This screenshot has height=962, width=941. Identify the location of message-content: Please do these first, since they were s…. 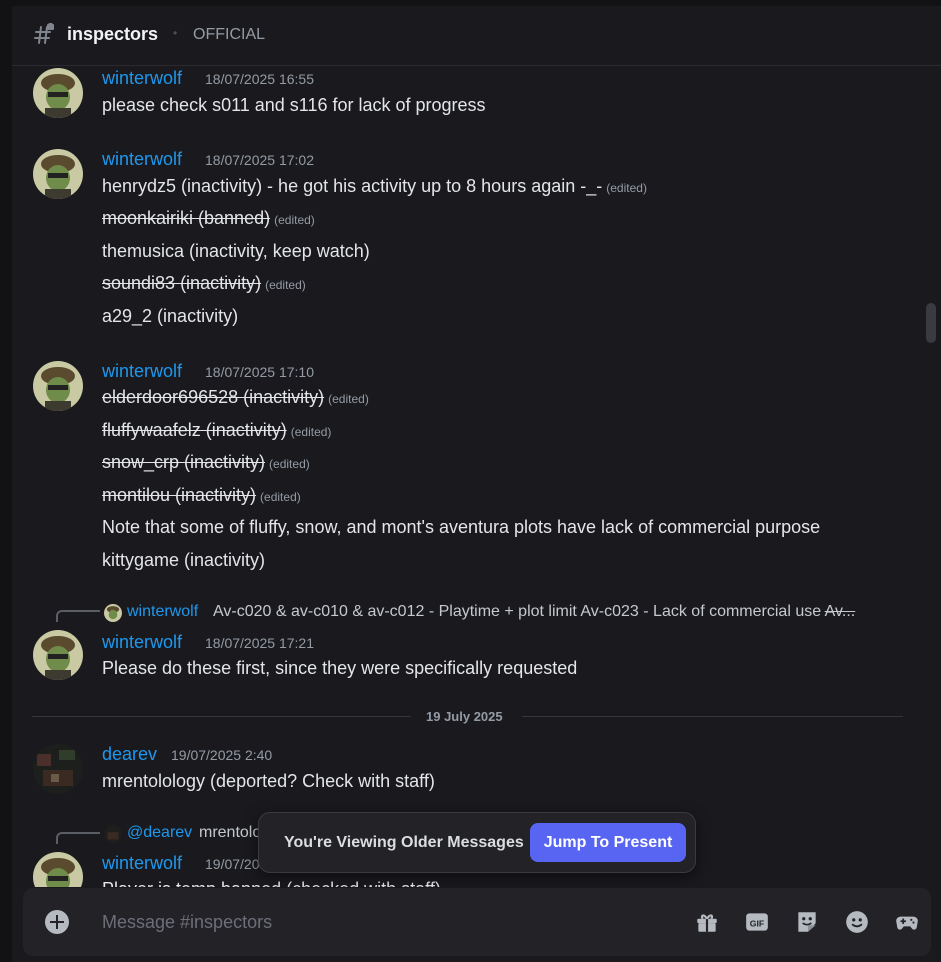
(340, 668).